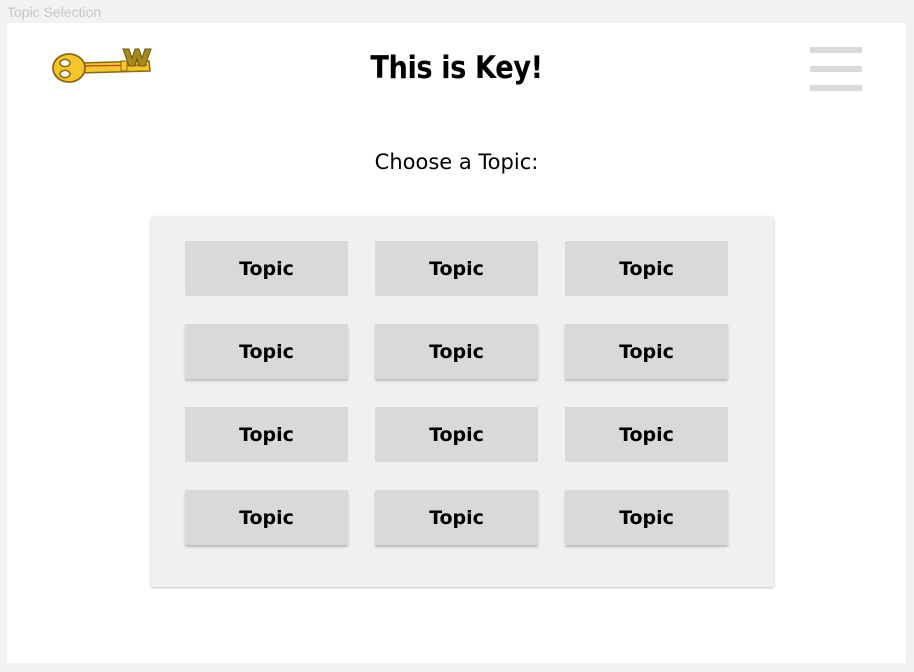 The height and width of the screenshot is (672, 914). Describe the element at coordinates (456, 517) in the screenshot. I see `topic-button-11: Topic` at that location.